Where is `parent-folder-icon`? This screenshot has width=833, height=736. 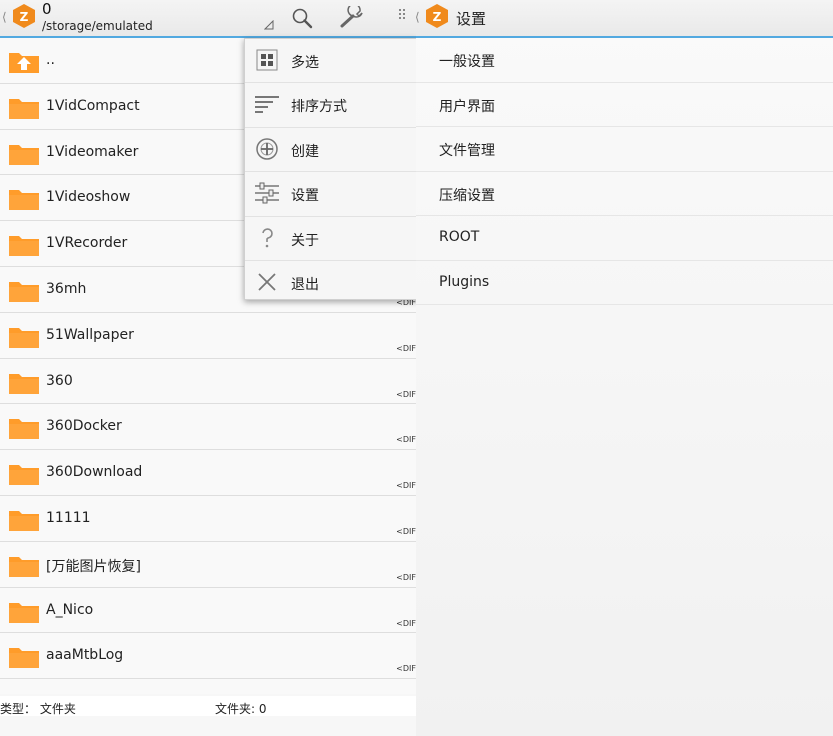
parent-folder-icon is located at coordinates (24, 63).